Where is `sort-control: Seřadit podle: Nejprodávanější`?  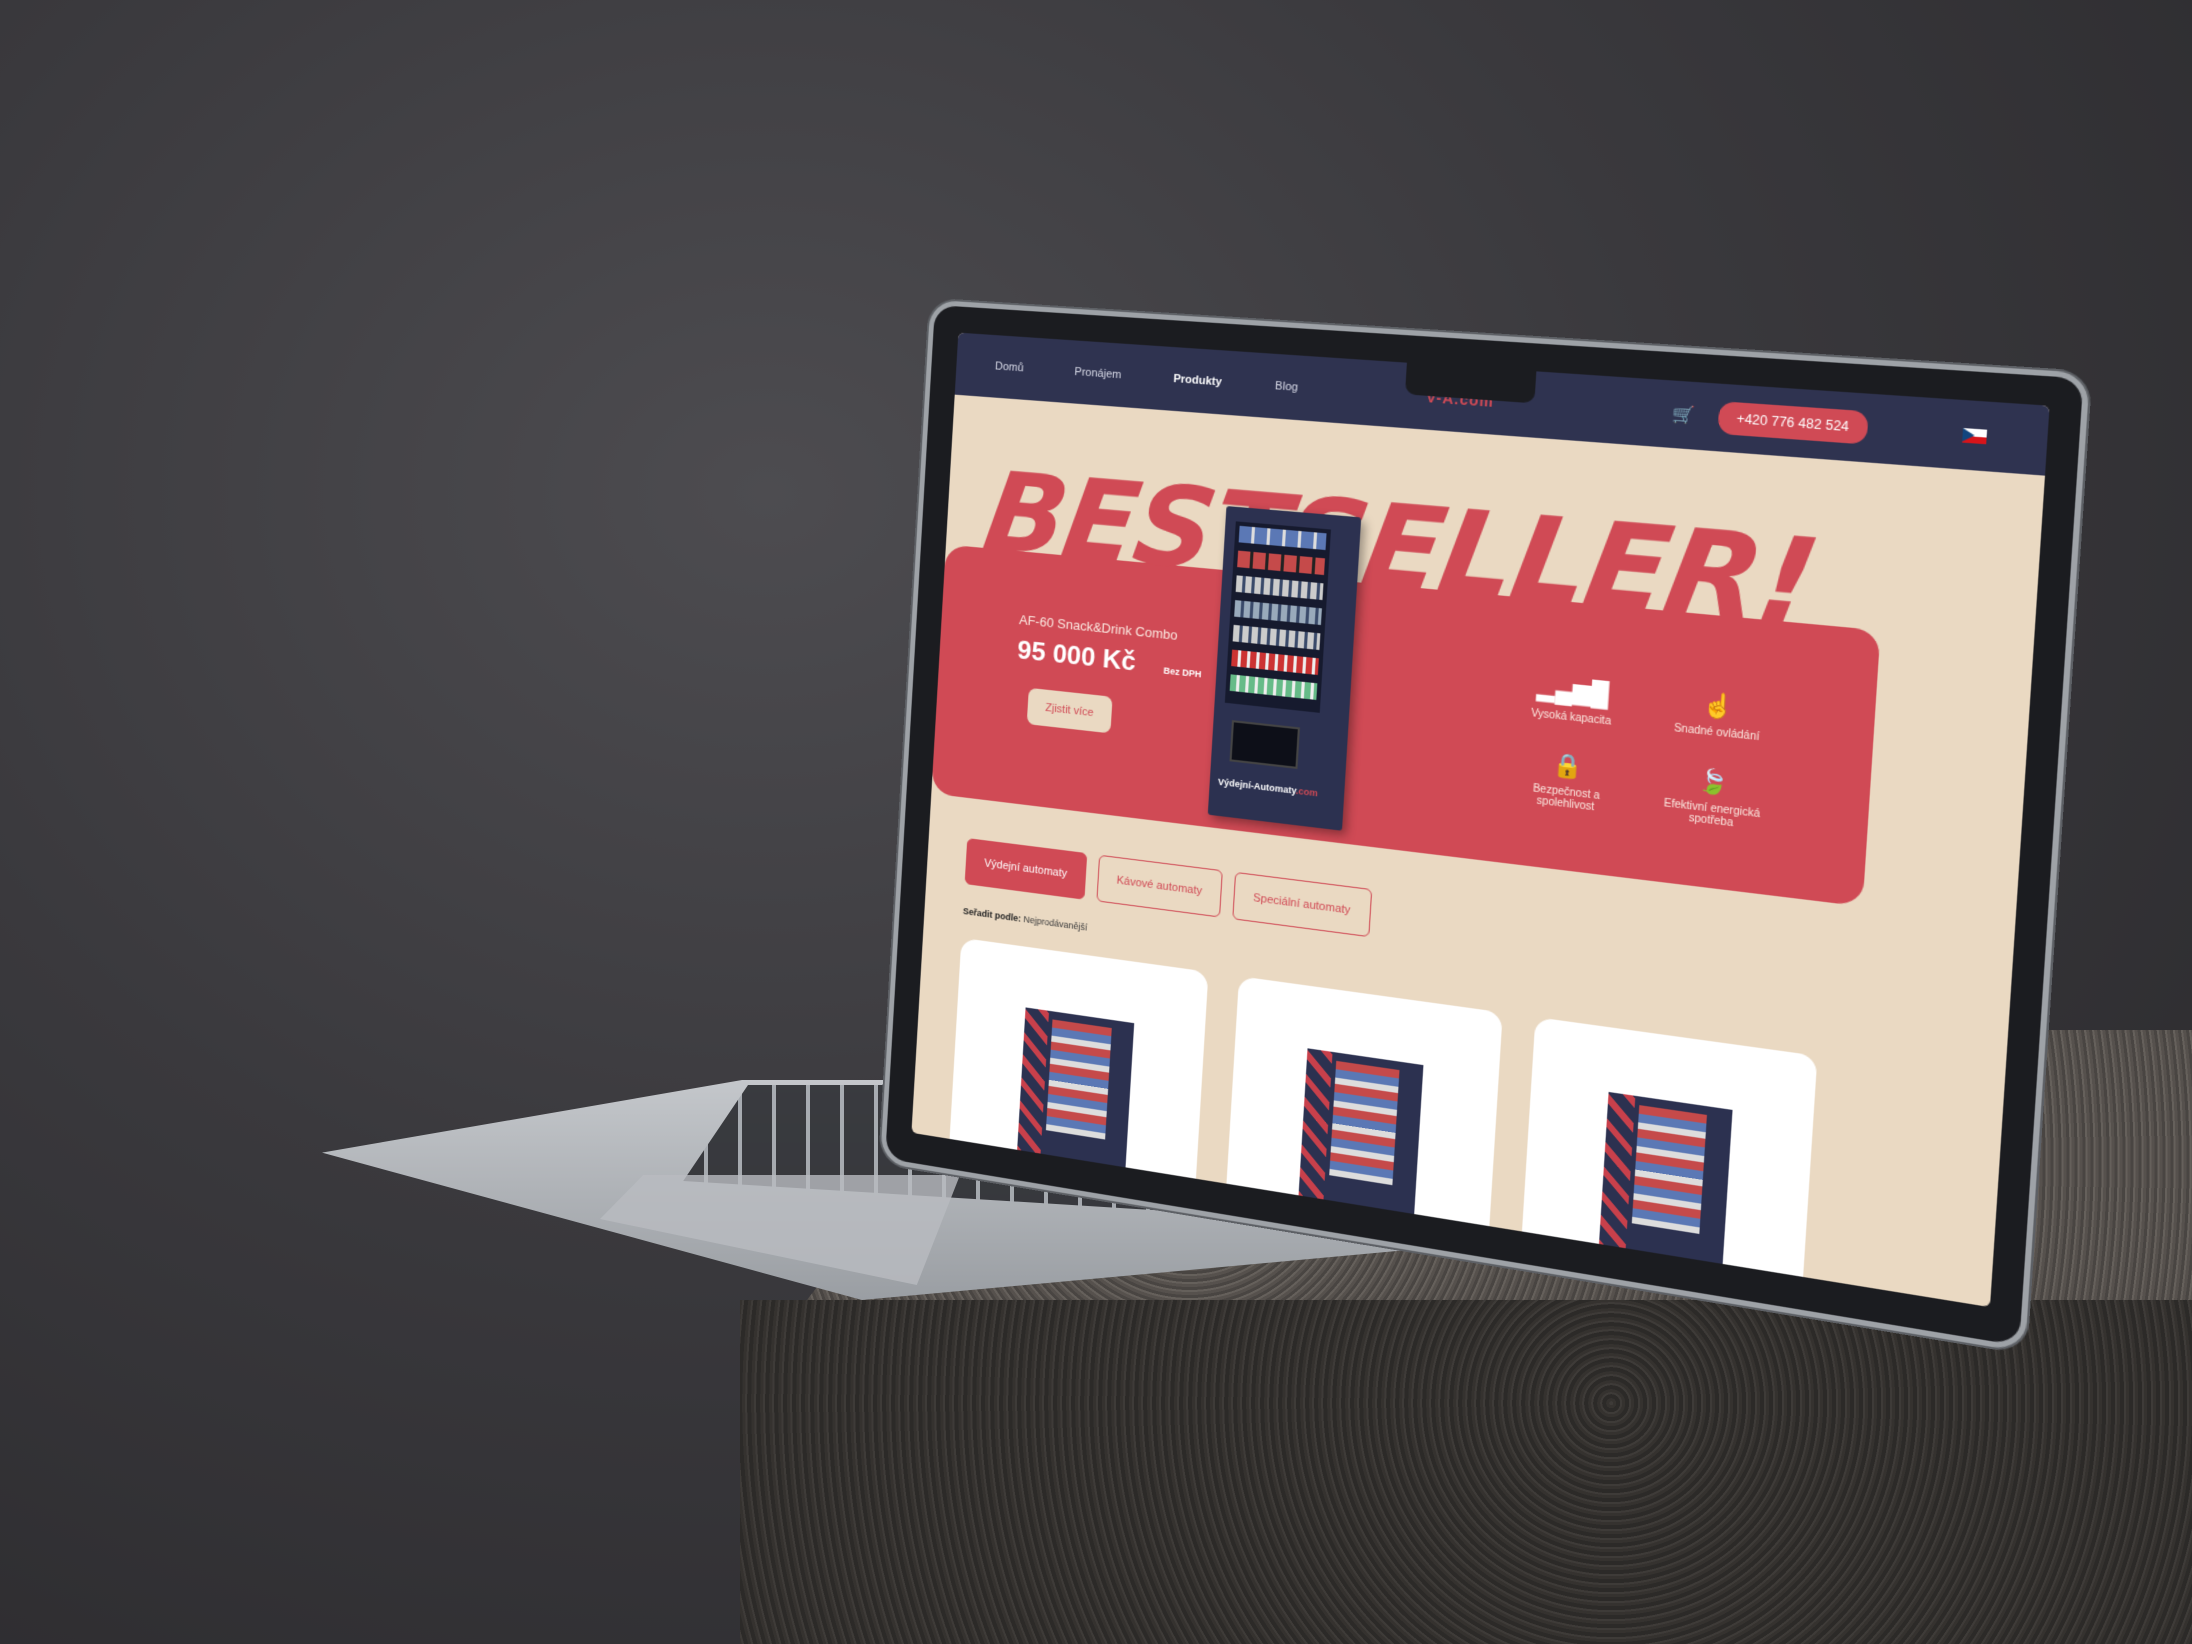
sort-control: Seřadit podle: Nejprodávanější is located at coordinates (1025, 919).